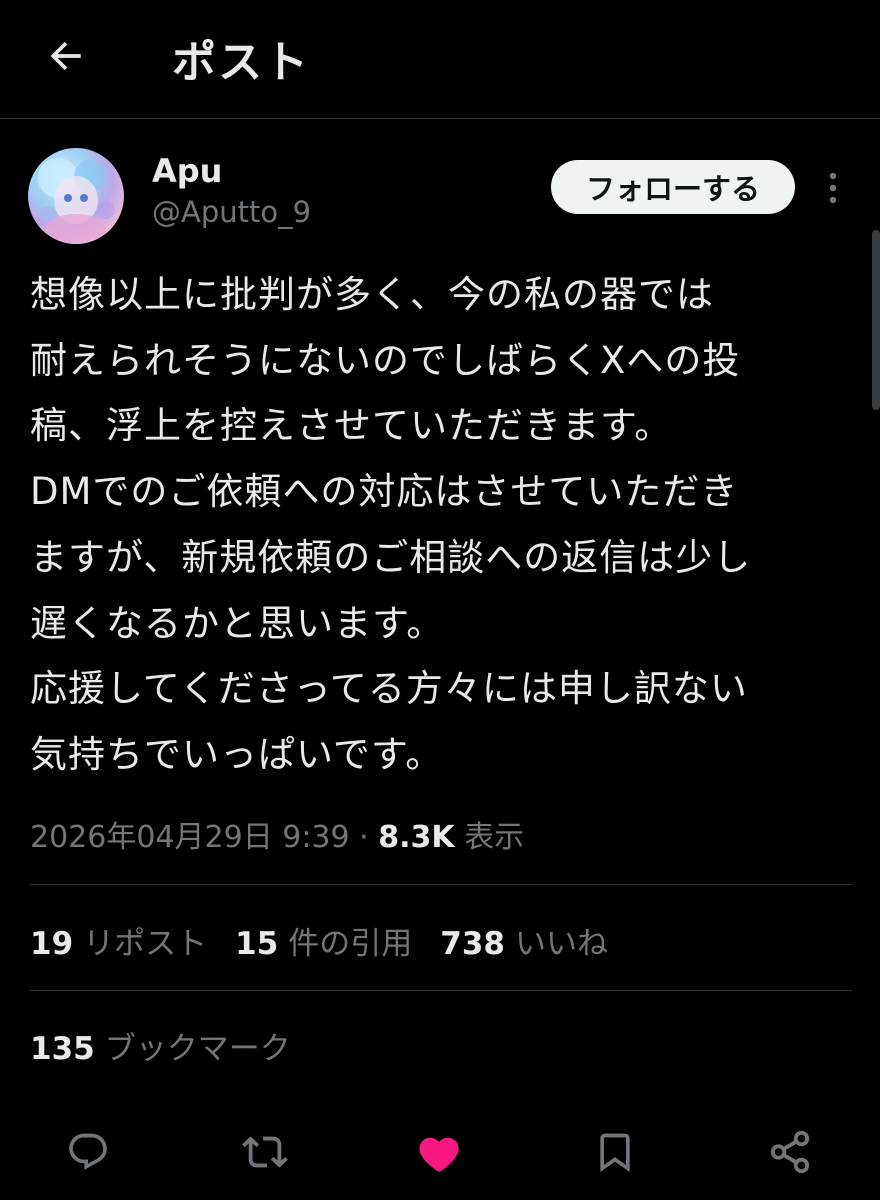 The height and width of the screenshot is (1200, 880). I want to click on scrollbar, so click(876, 320).